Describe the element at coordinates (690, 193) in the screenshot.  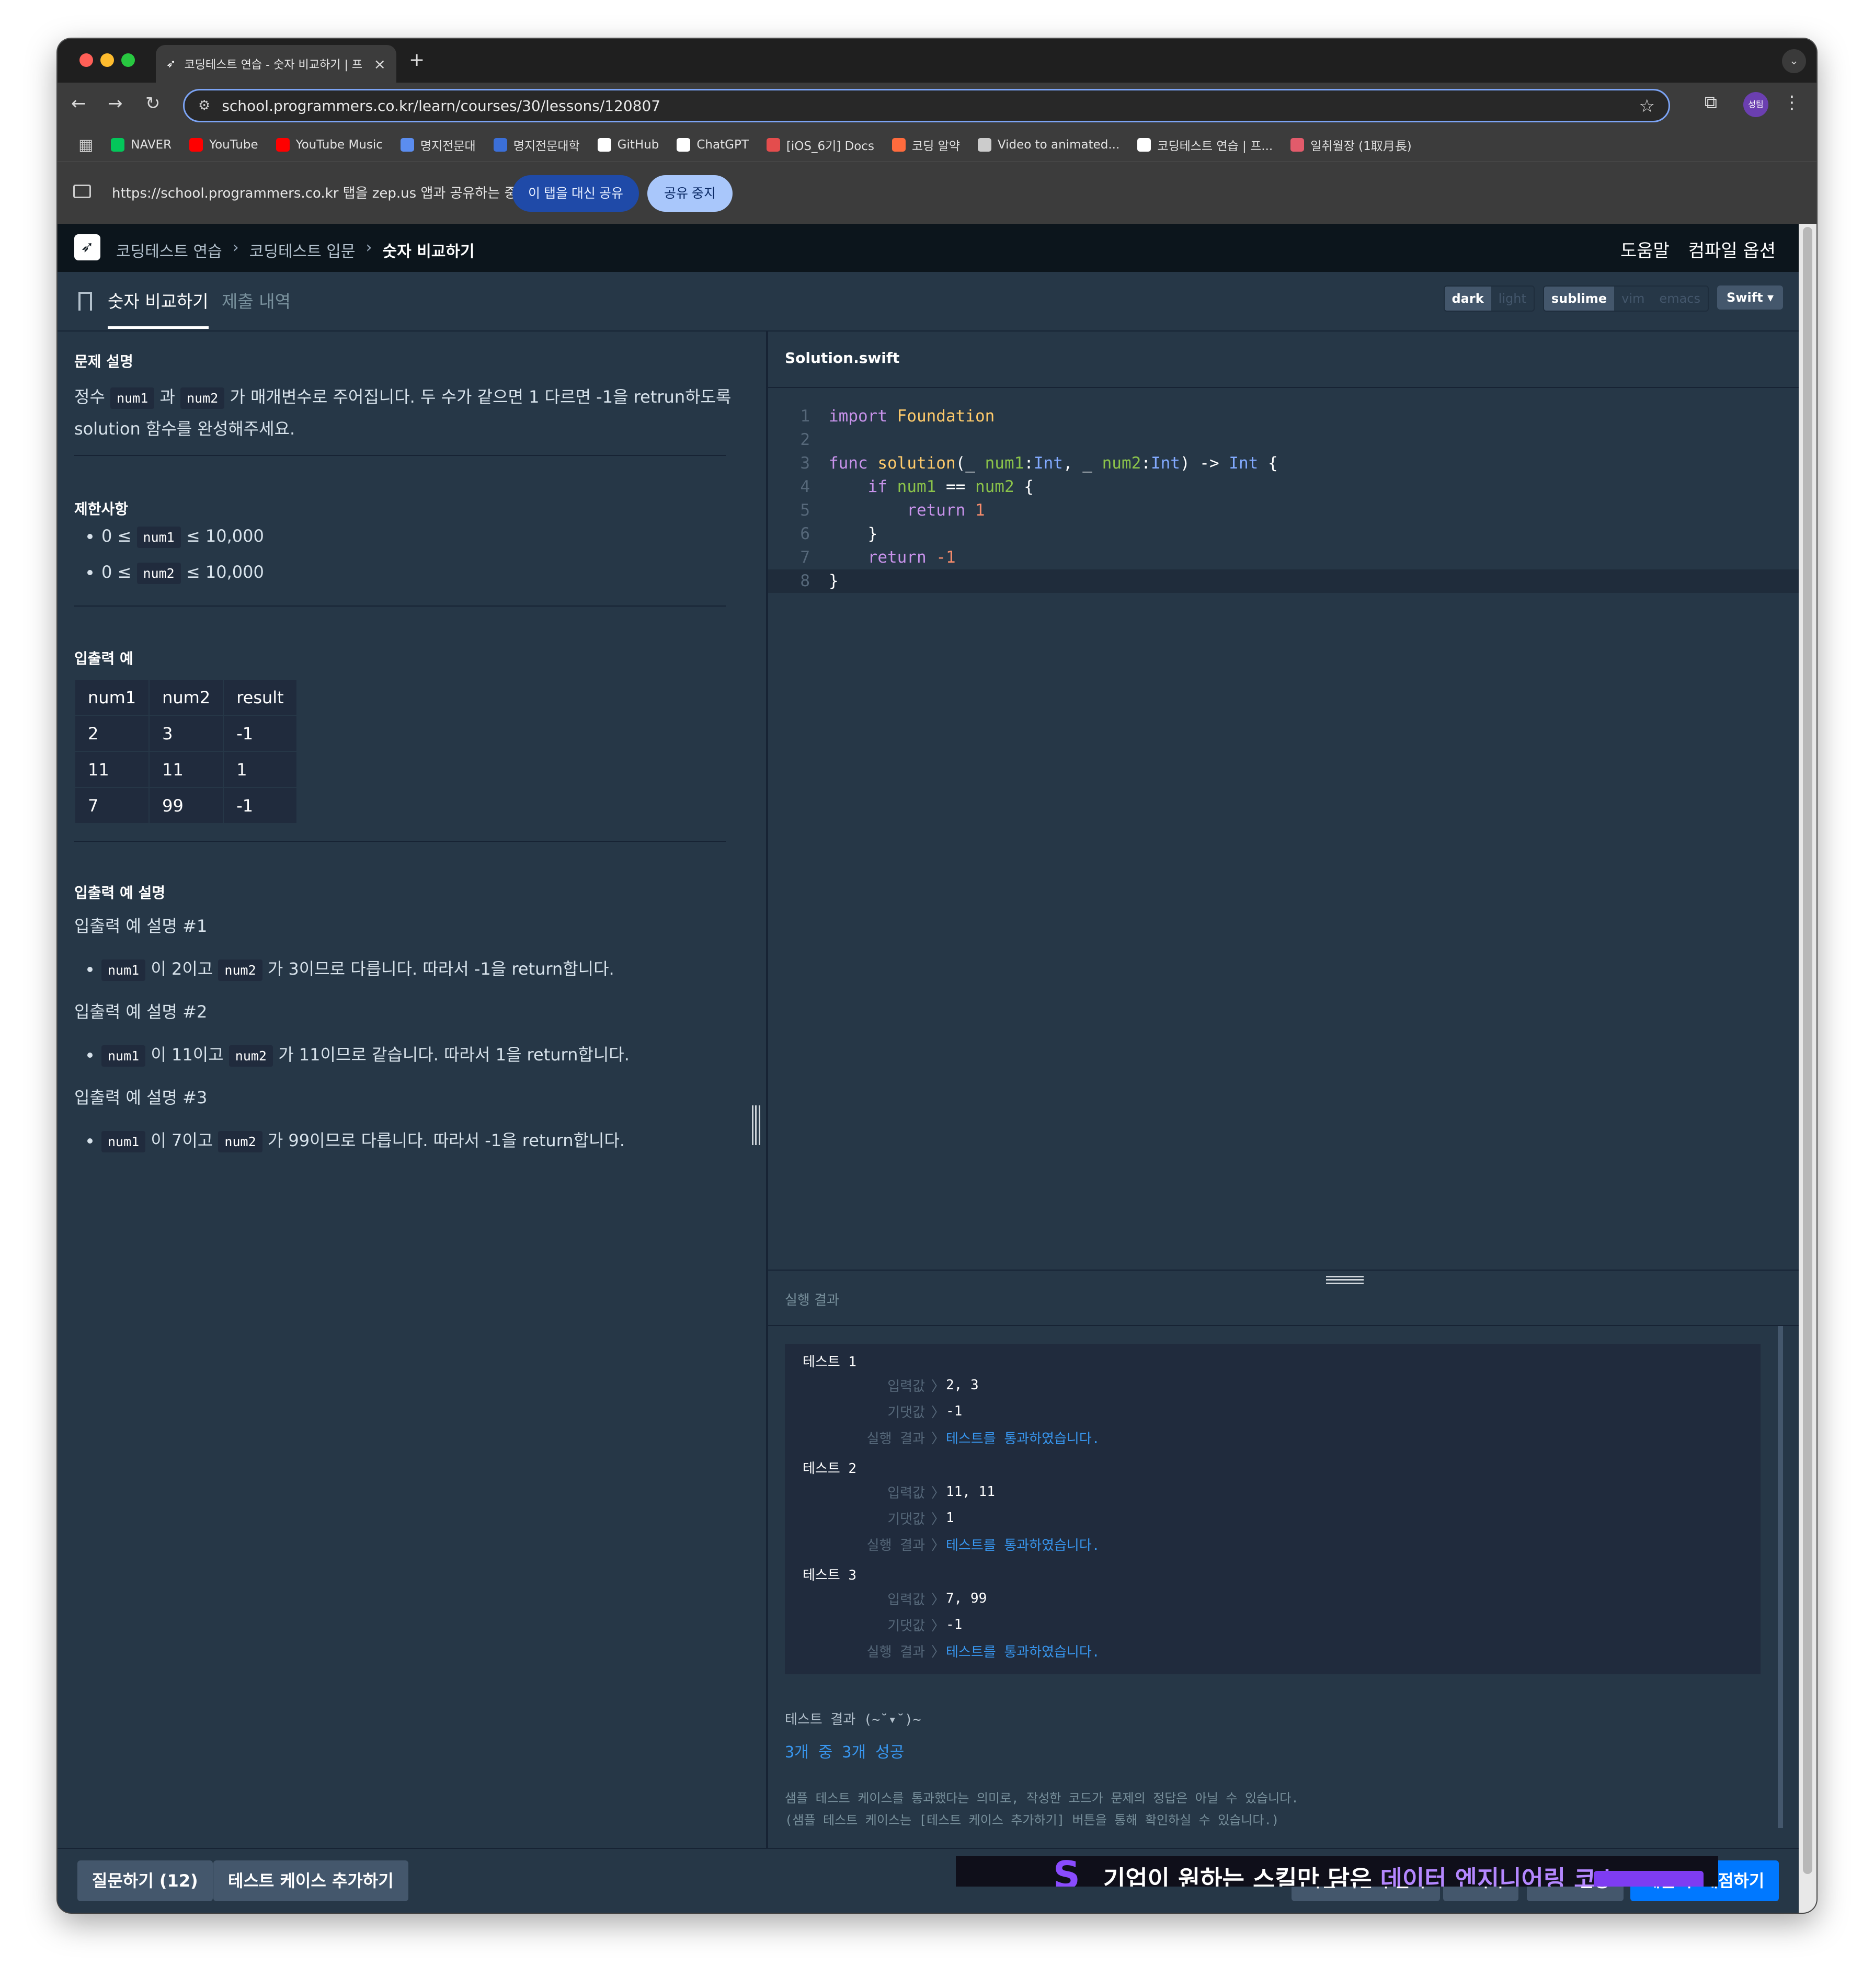
I see `stop-sharing-button: 공유 중지` at that location.